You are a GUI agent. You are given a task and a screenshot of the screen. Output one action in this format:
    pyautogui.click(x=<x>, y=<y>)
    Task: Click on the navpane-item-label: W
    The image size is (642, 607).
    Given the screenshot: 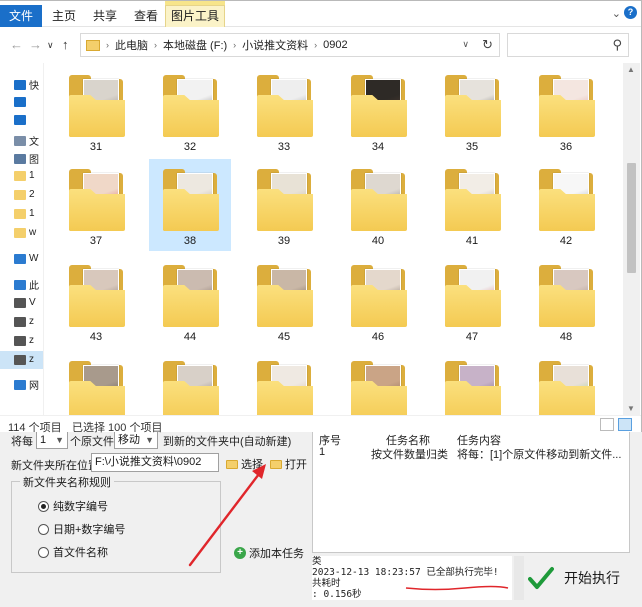 What is the action you would take?
    pyautogui.click(x=34, y=258)
    